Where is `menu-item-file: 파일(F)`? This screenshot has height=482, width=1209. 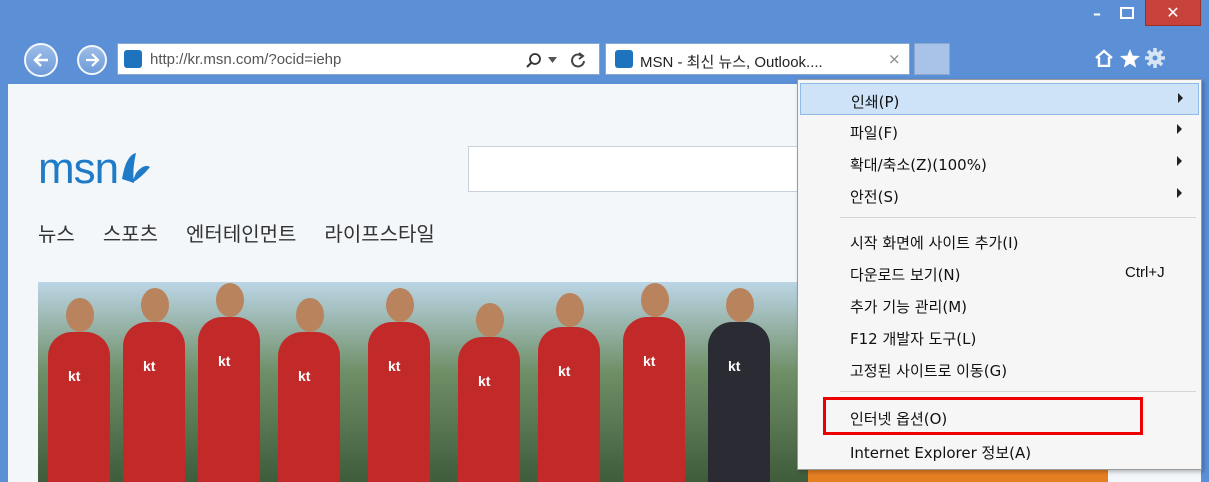 menu-item-file: 파일(F) is located at coordinates (999, 131).